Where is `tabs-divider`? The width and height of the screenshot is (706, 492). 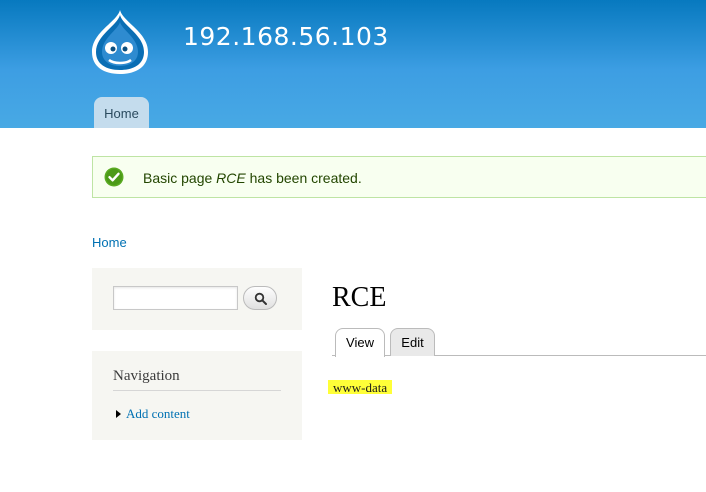 tabs-divider is located at coordinates (519, 355).